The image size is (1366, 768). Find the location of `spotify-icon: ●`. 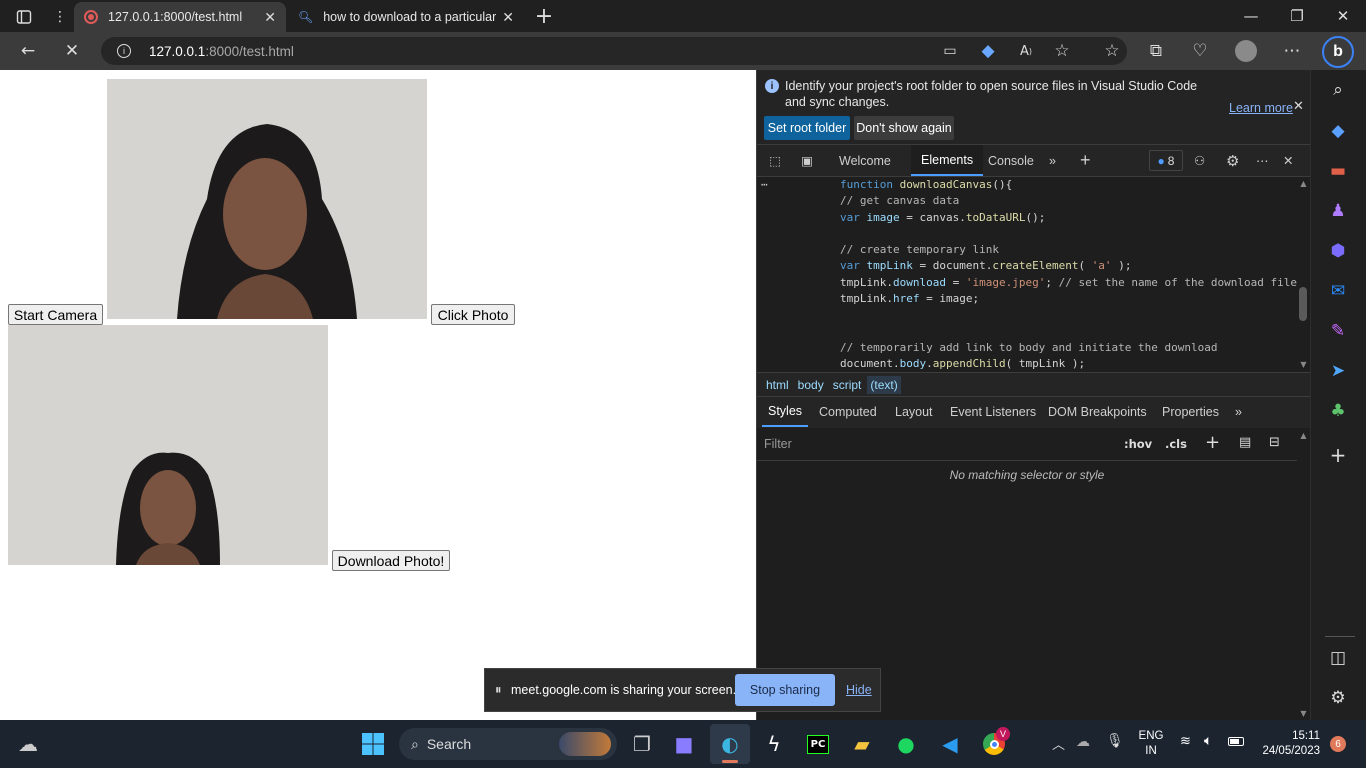

spotify-icon: ● is located at coordinates (906, 744).